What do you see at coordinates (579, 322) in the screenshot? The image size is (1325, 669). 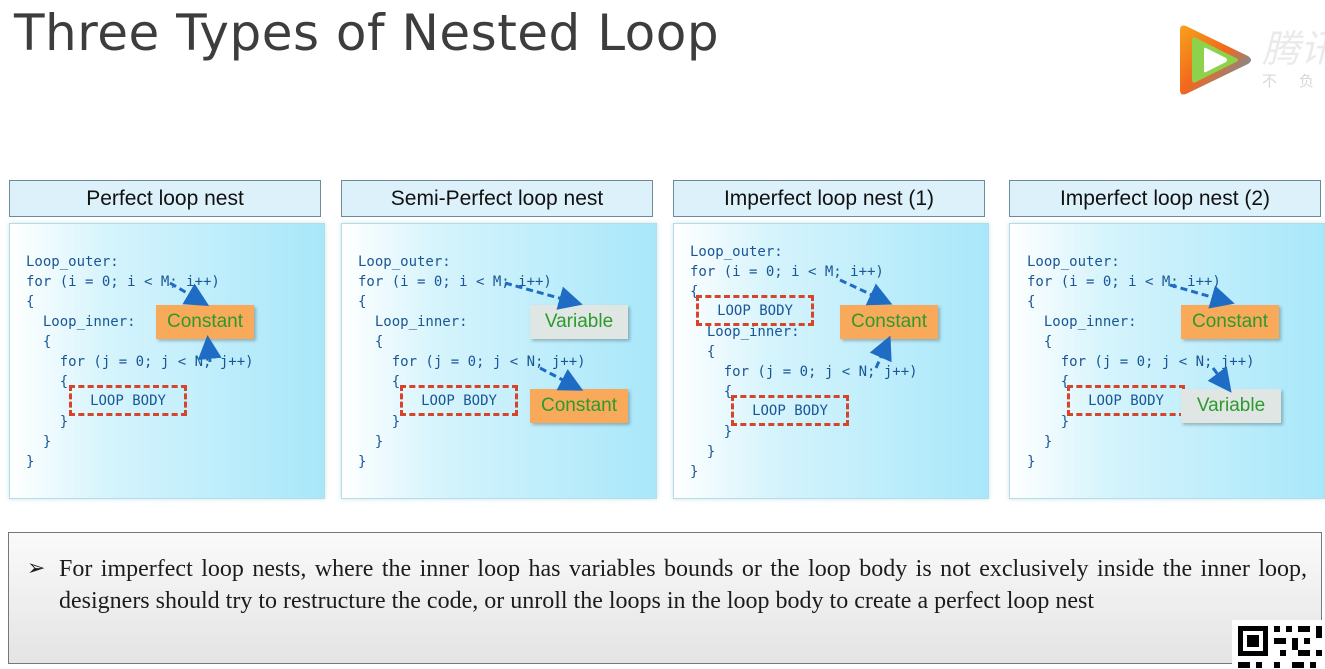 I see `panel-2-variable-tag: Variable` at bounding box center [579, 322].